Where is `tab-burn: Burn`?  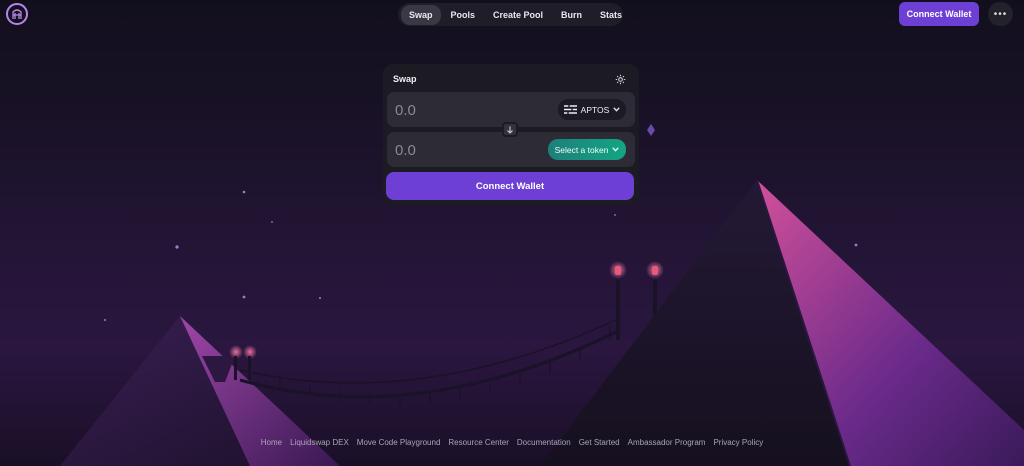
tab-burn: Burn is located at coordinates (571, 15).